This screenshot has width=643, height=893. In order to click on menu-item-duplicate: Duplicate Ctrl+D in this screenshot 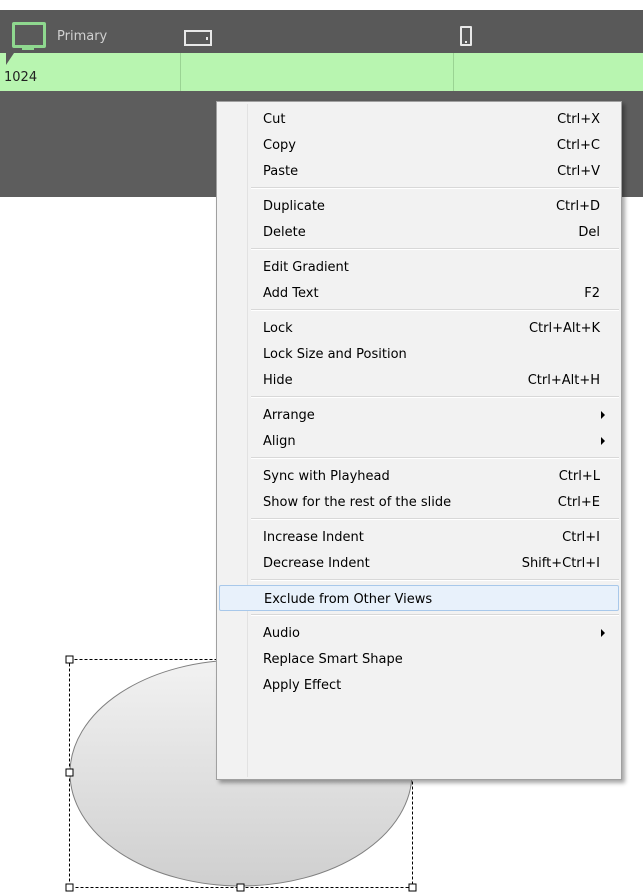, I will do `click(419, 206)`.